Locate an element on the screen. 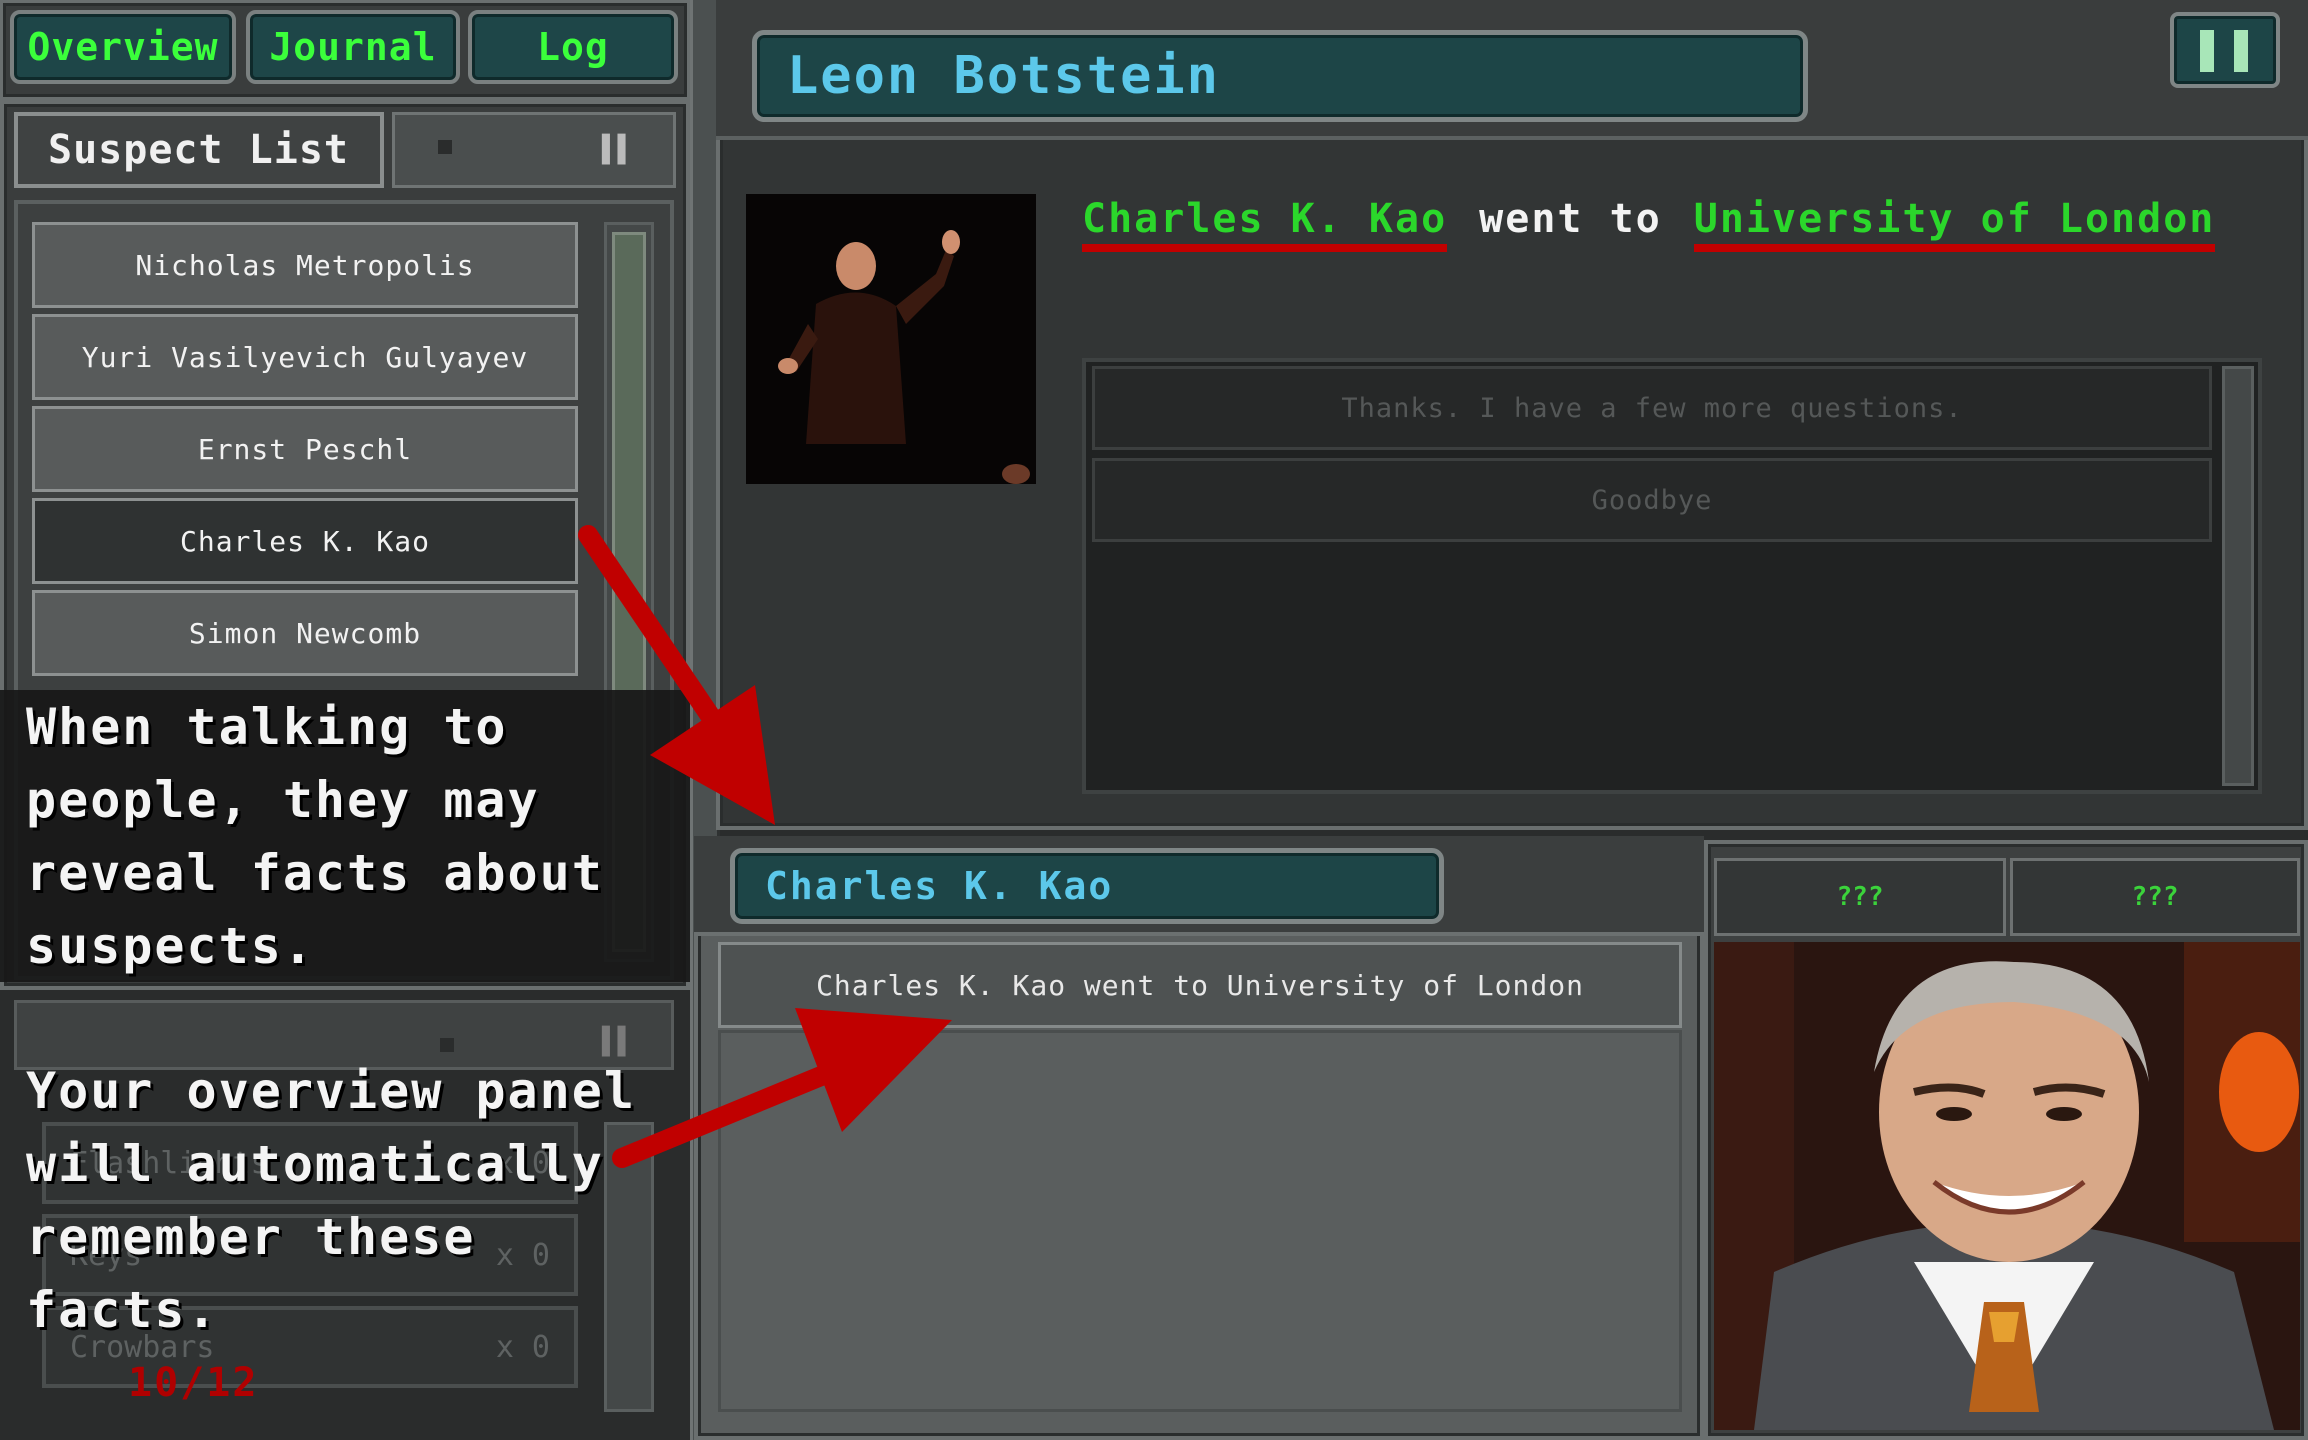 Image resolution: width=2308 pixels, height=1440 pixels. tutorial-arrows is located at coordinates (765, 846).